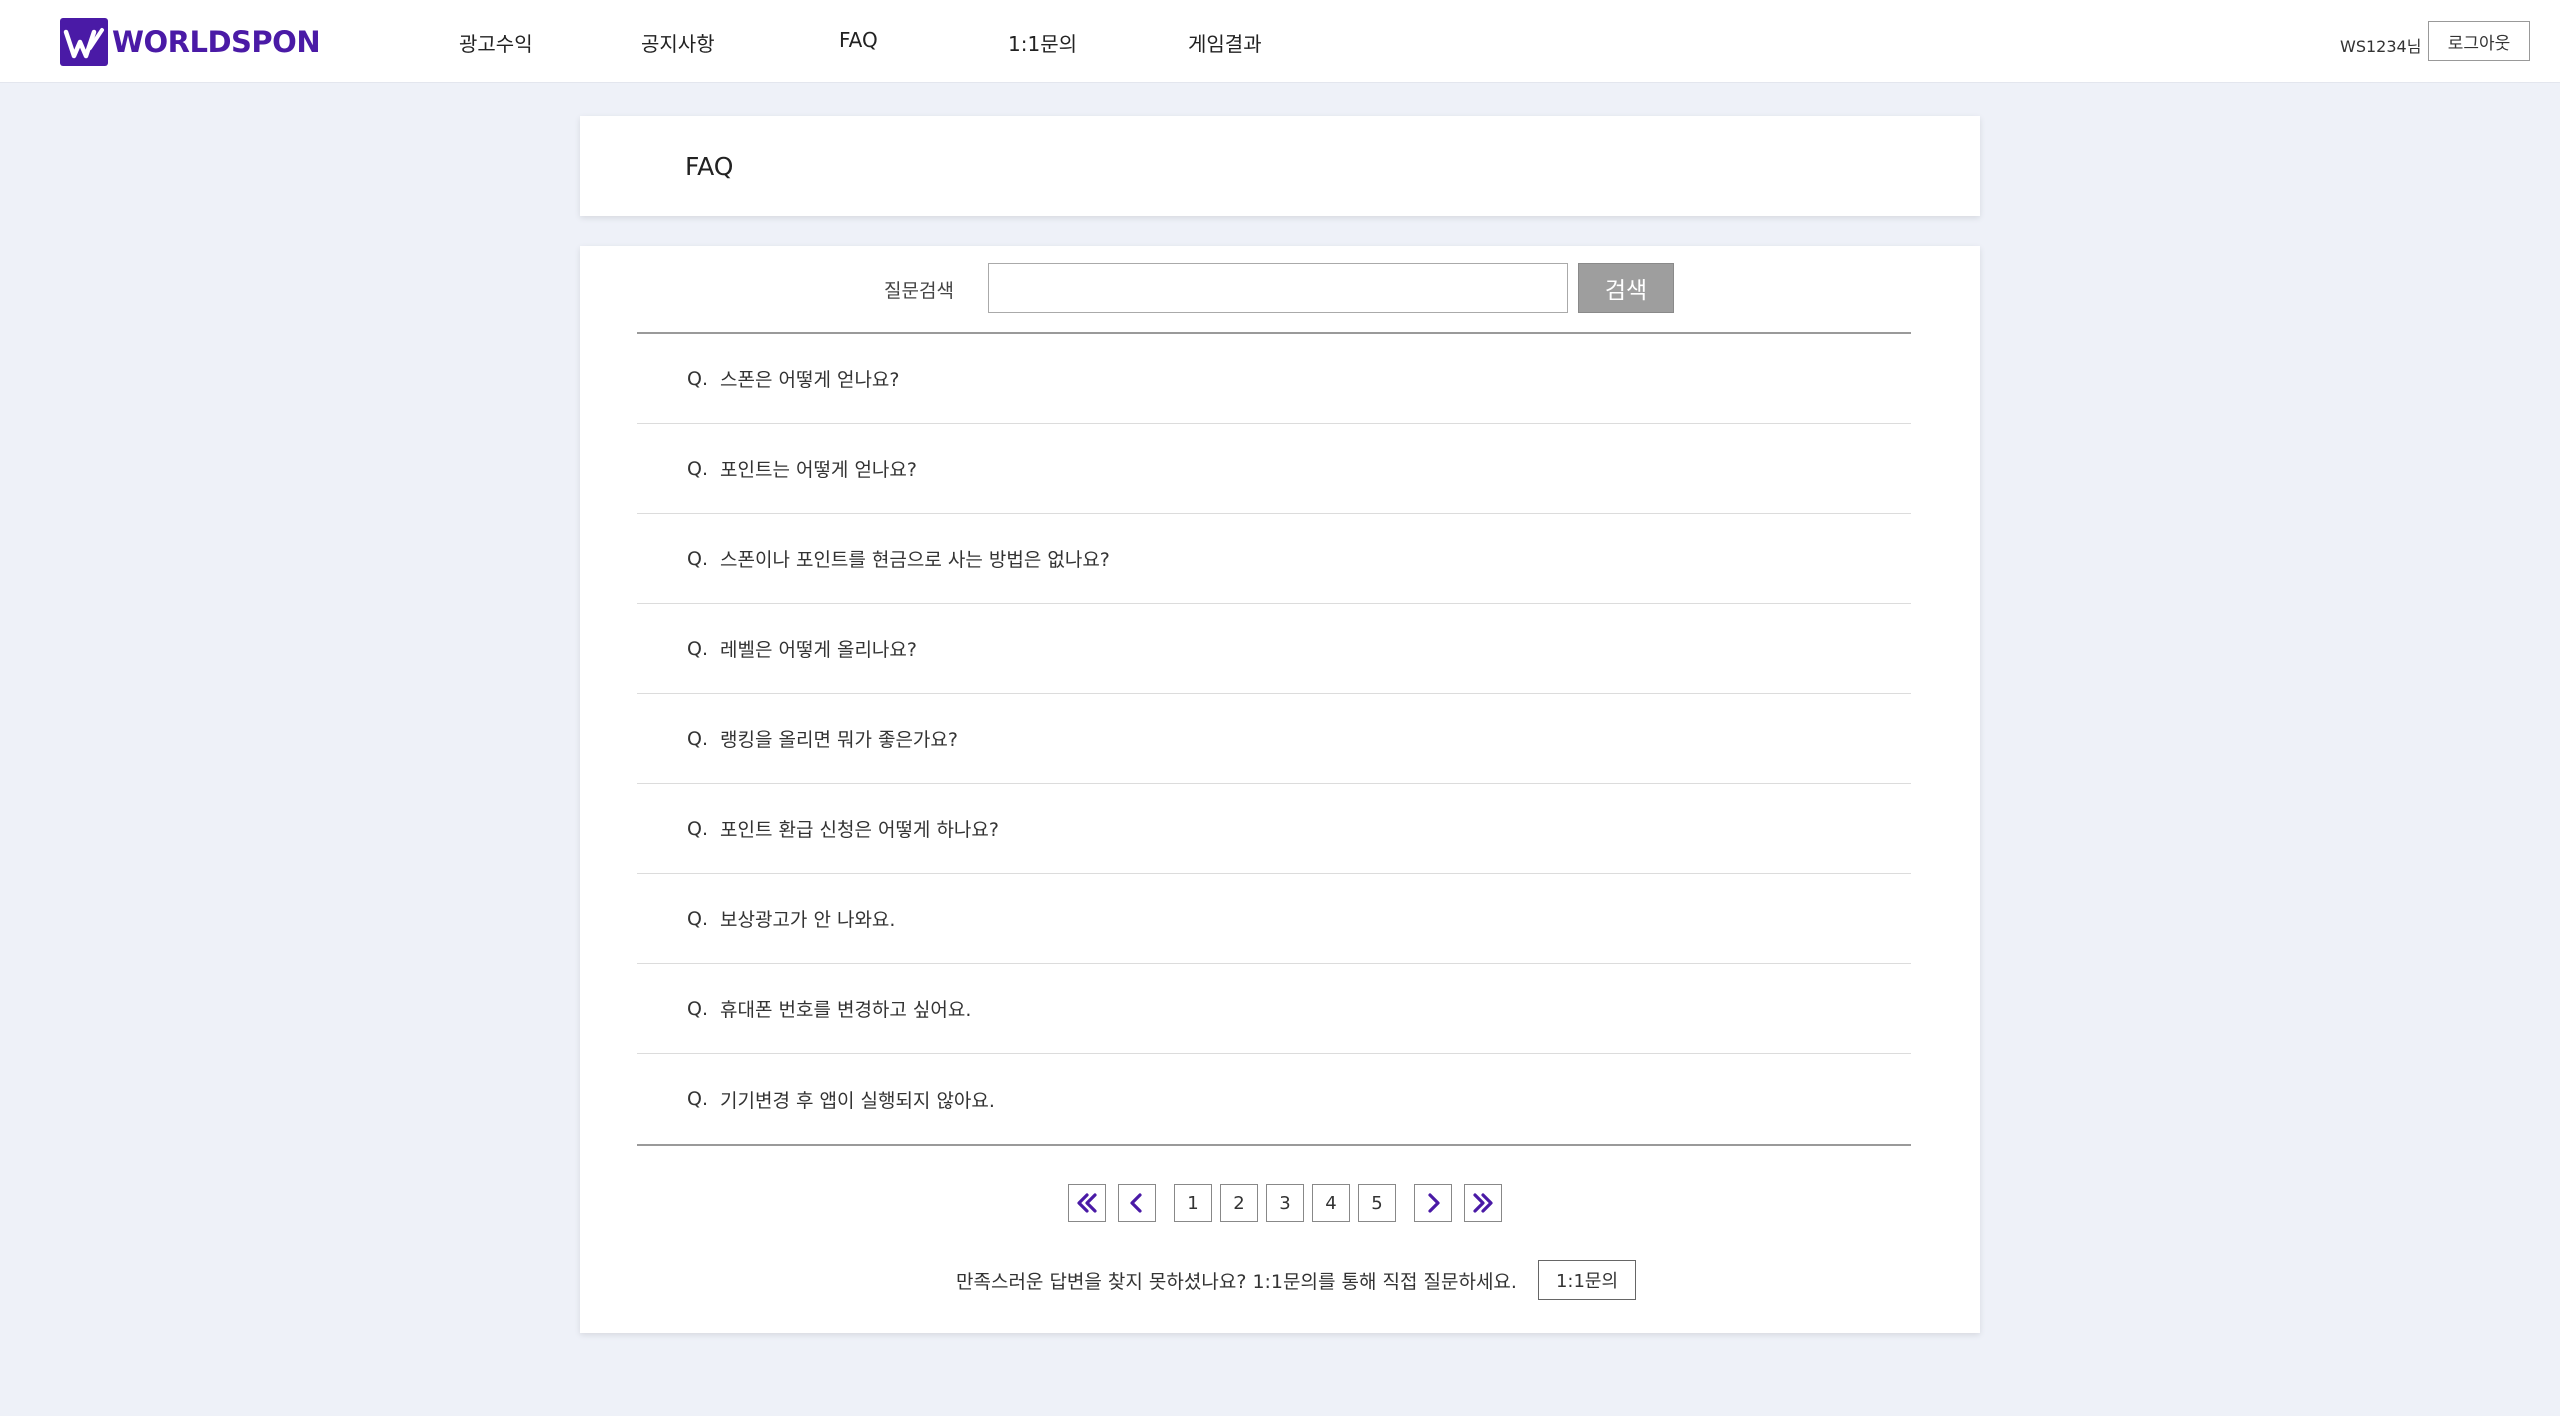 The width and height of the screenshot is (2560, 1416). What do you see at coordinates (1285, 1203) in the screenshot?
I see `page-button-3: 3` at bounding box center [1285, 1203].